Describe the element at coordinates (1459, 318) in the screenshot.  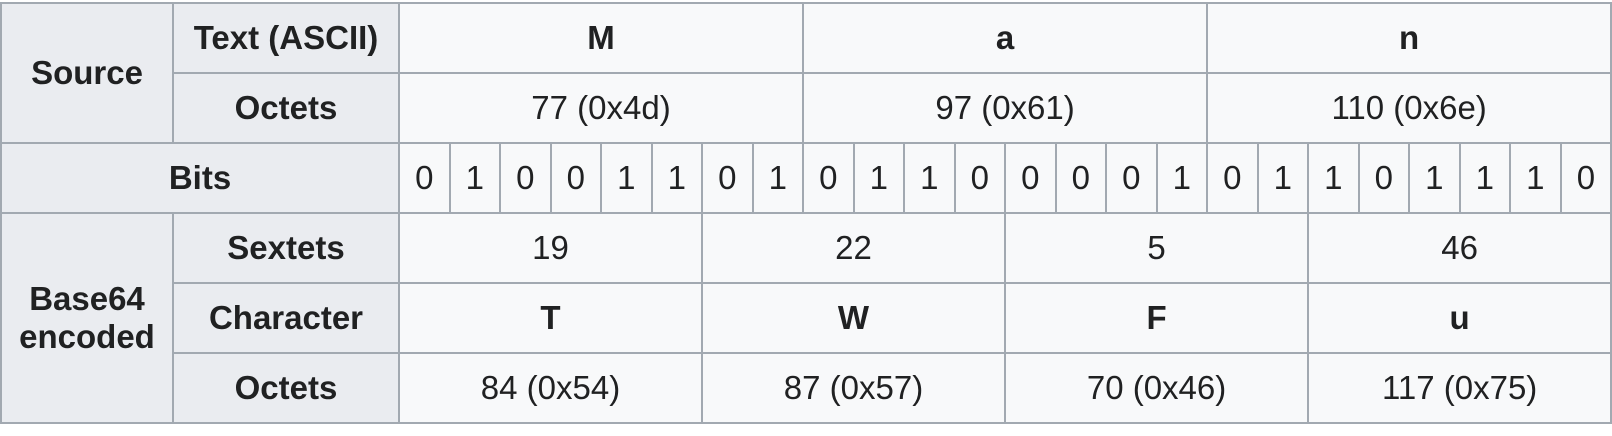
I see `base64-char-cell: u` at that location.